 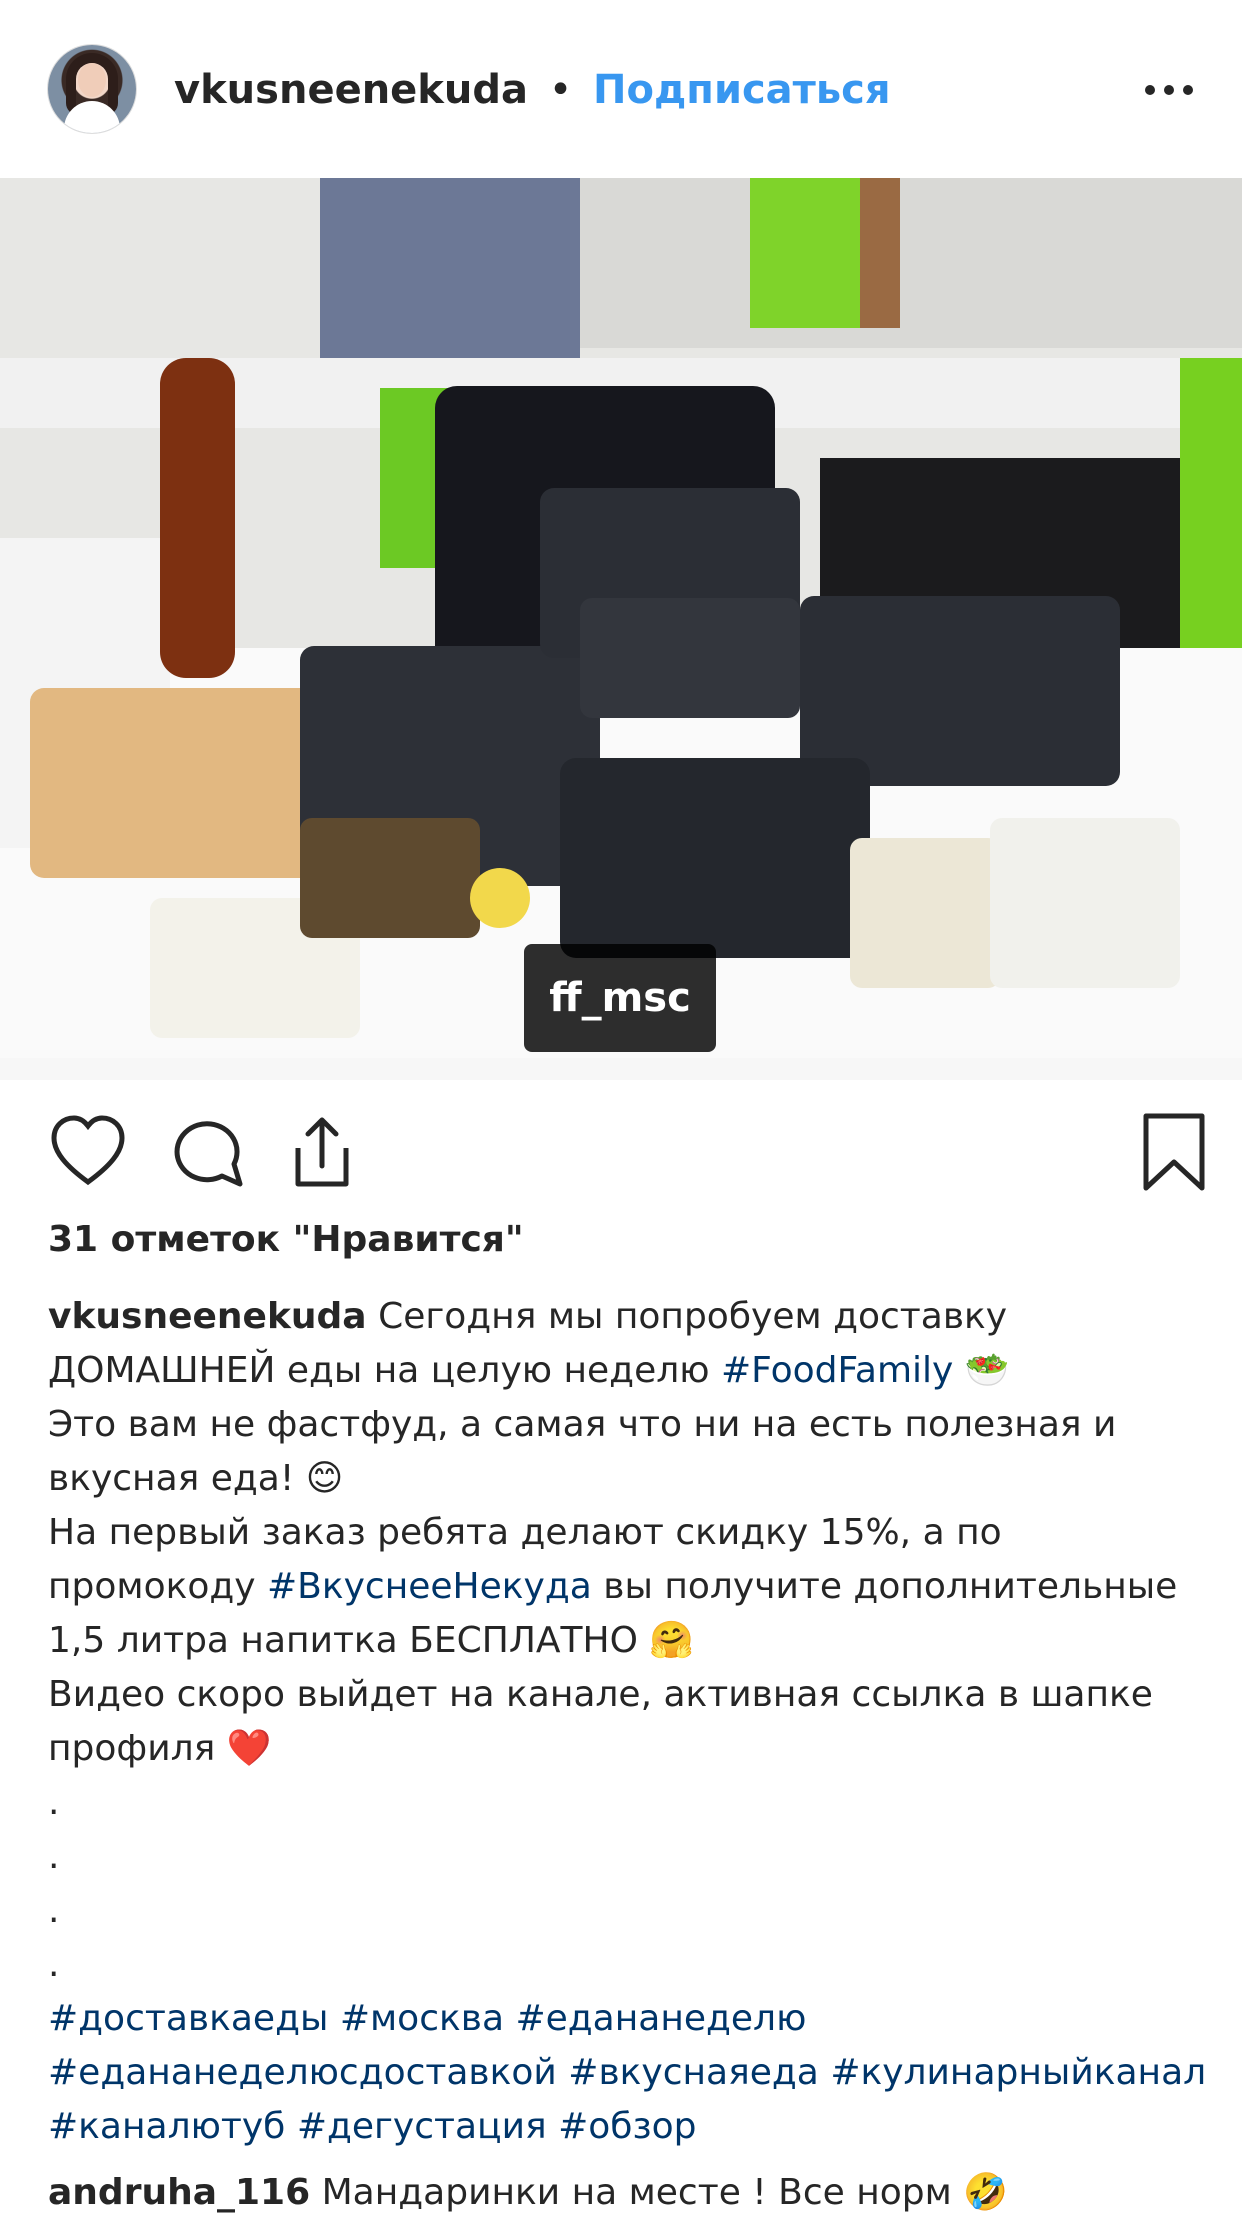 I want to click on caption-line-1: Сегодня мы попробуем доставку, so click(x=693, y=1316).